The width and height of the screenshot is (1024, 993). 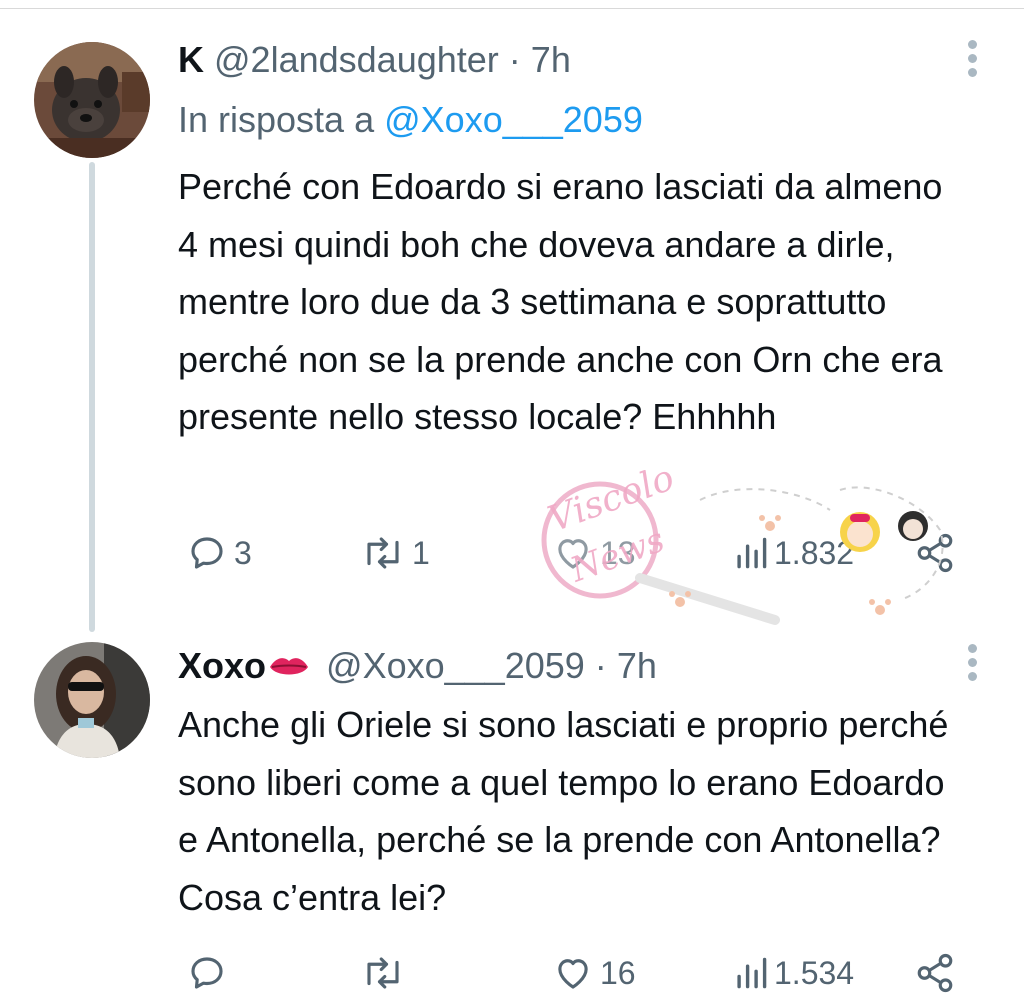 What do you see at coordinates (276, 119) in the screenshot?
I see `reply-prefix: In risposta a` at bounding box center [276, 119].